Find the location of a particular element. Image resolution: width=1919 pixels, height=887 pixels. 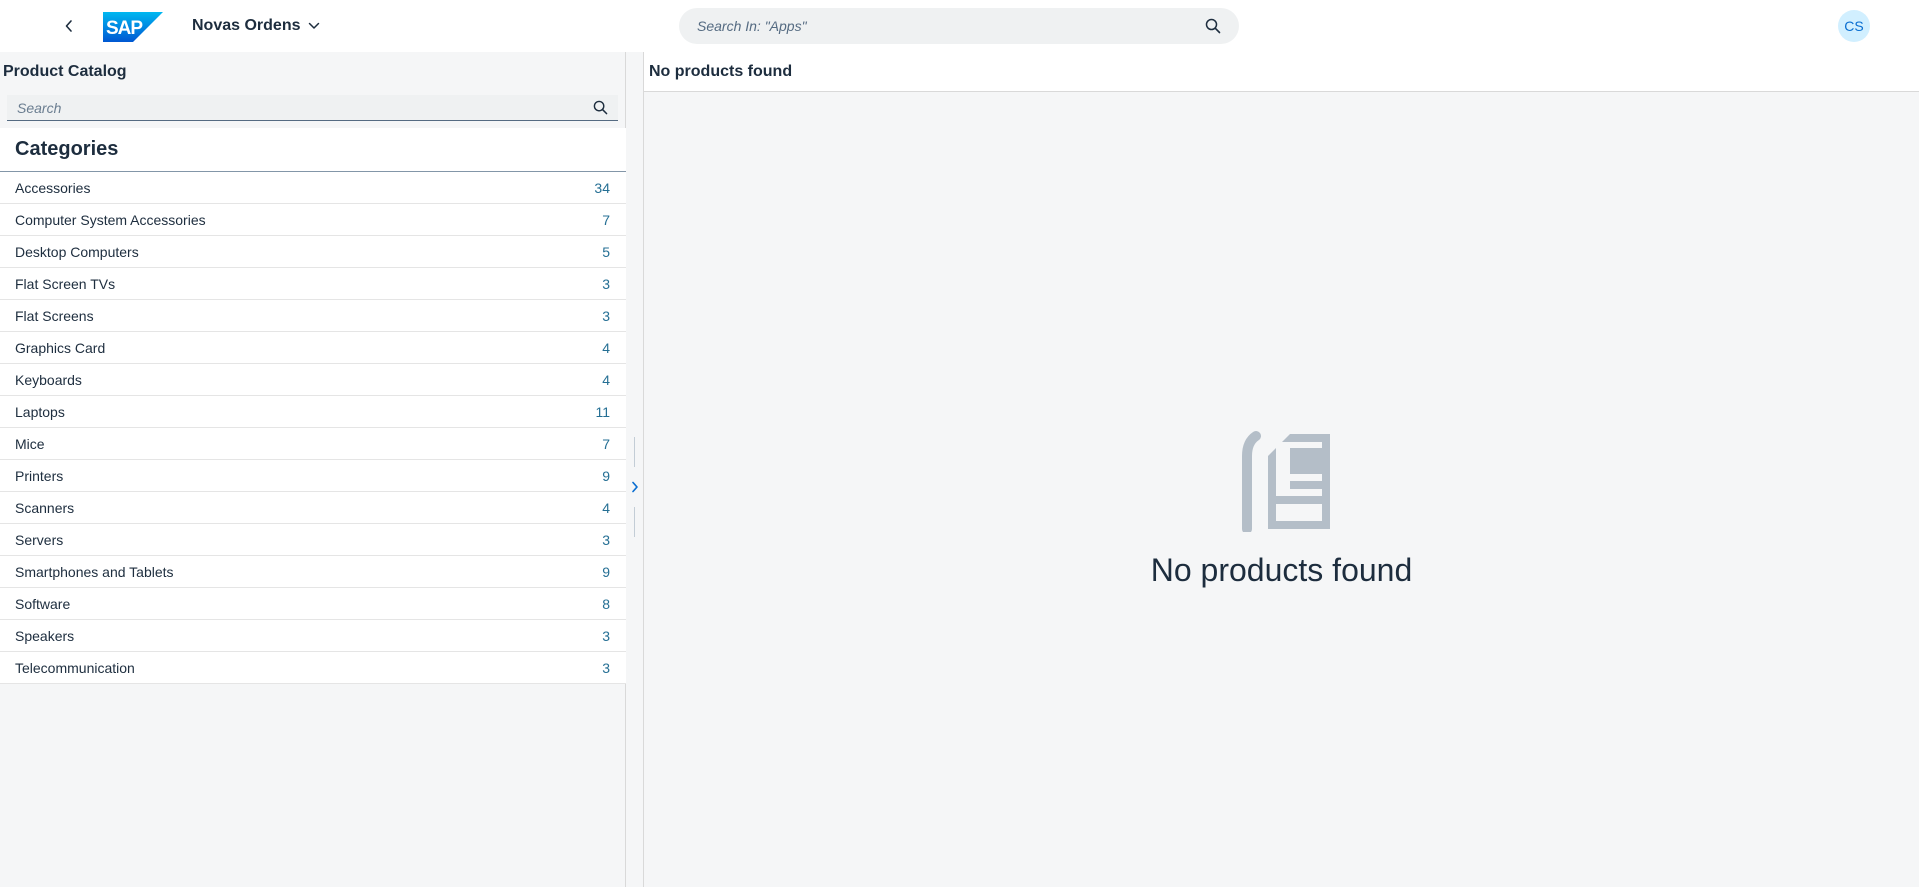

category-name: Telecommunication is located at coordinates (75, 667).